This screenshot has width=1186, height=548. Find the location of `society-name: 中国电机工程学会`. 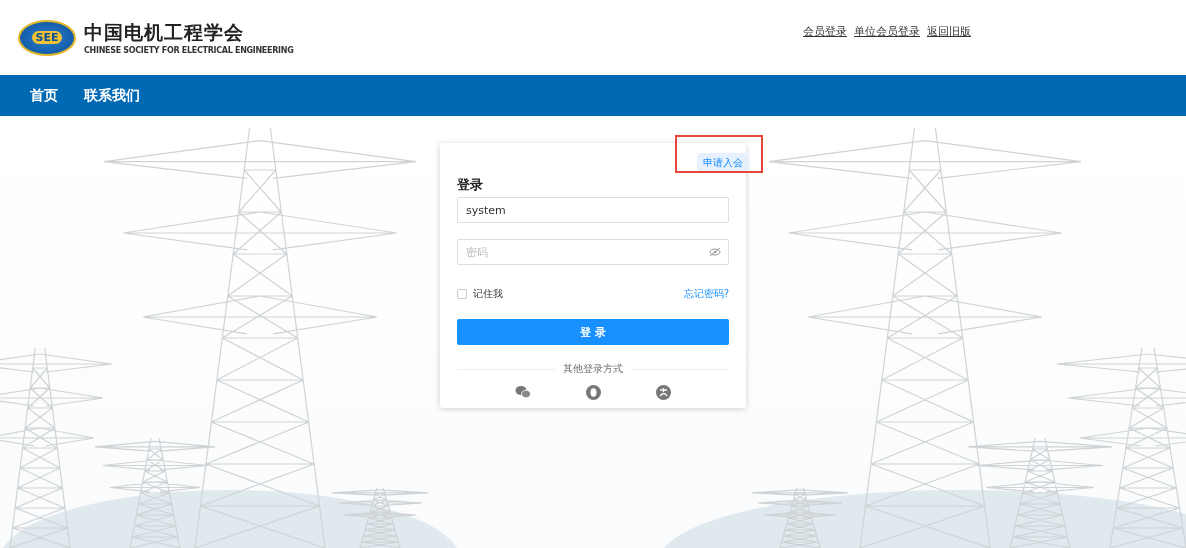

society-name: 中国电机工程学会 is located at coordinates (164, 32).